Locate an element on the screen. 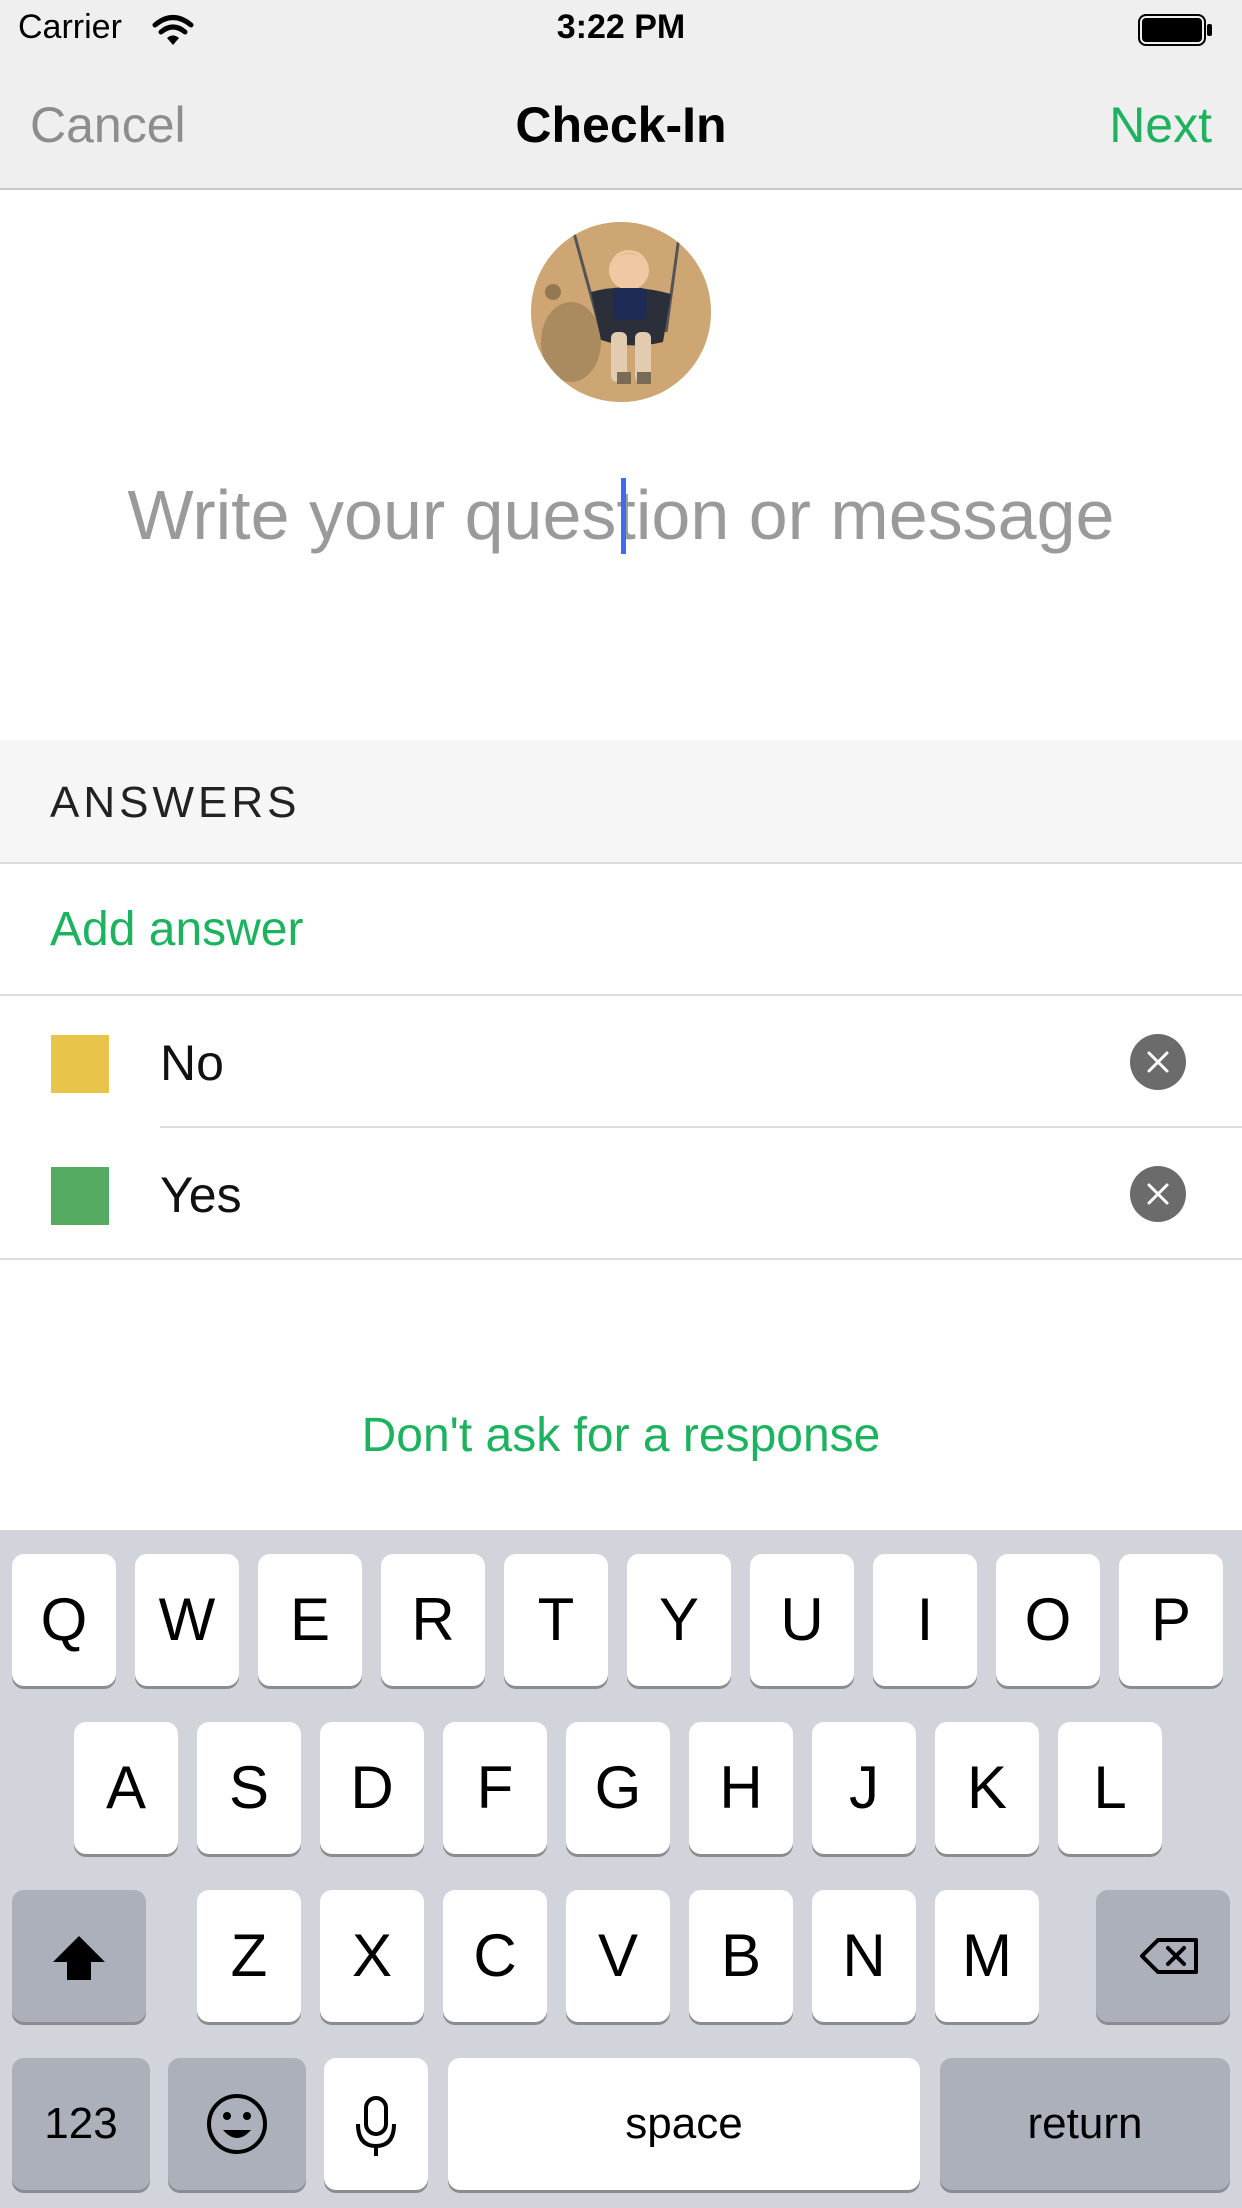 This screenshot has width=1242, height=2208. return-key: return is located at coordinates (1085, 2124).